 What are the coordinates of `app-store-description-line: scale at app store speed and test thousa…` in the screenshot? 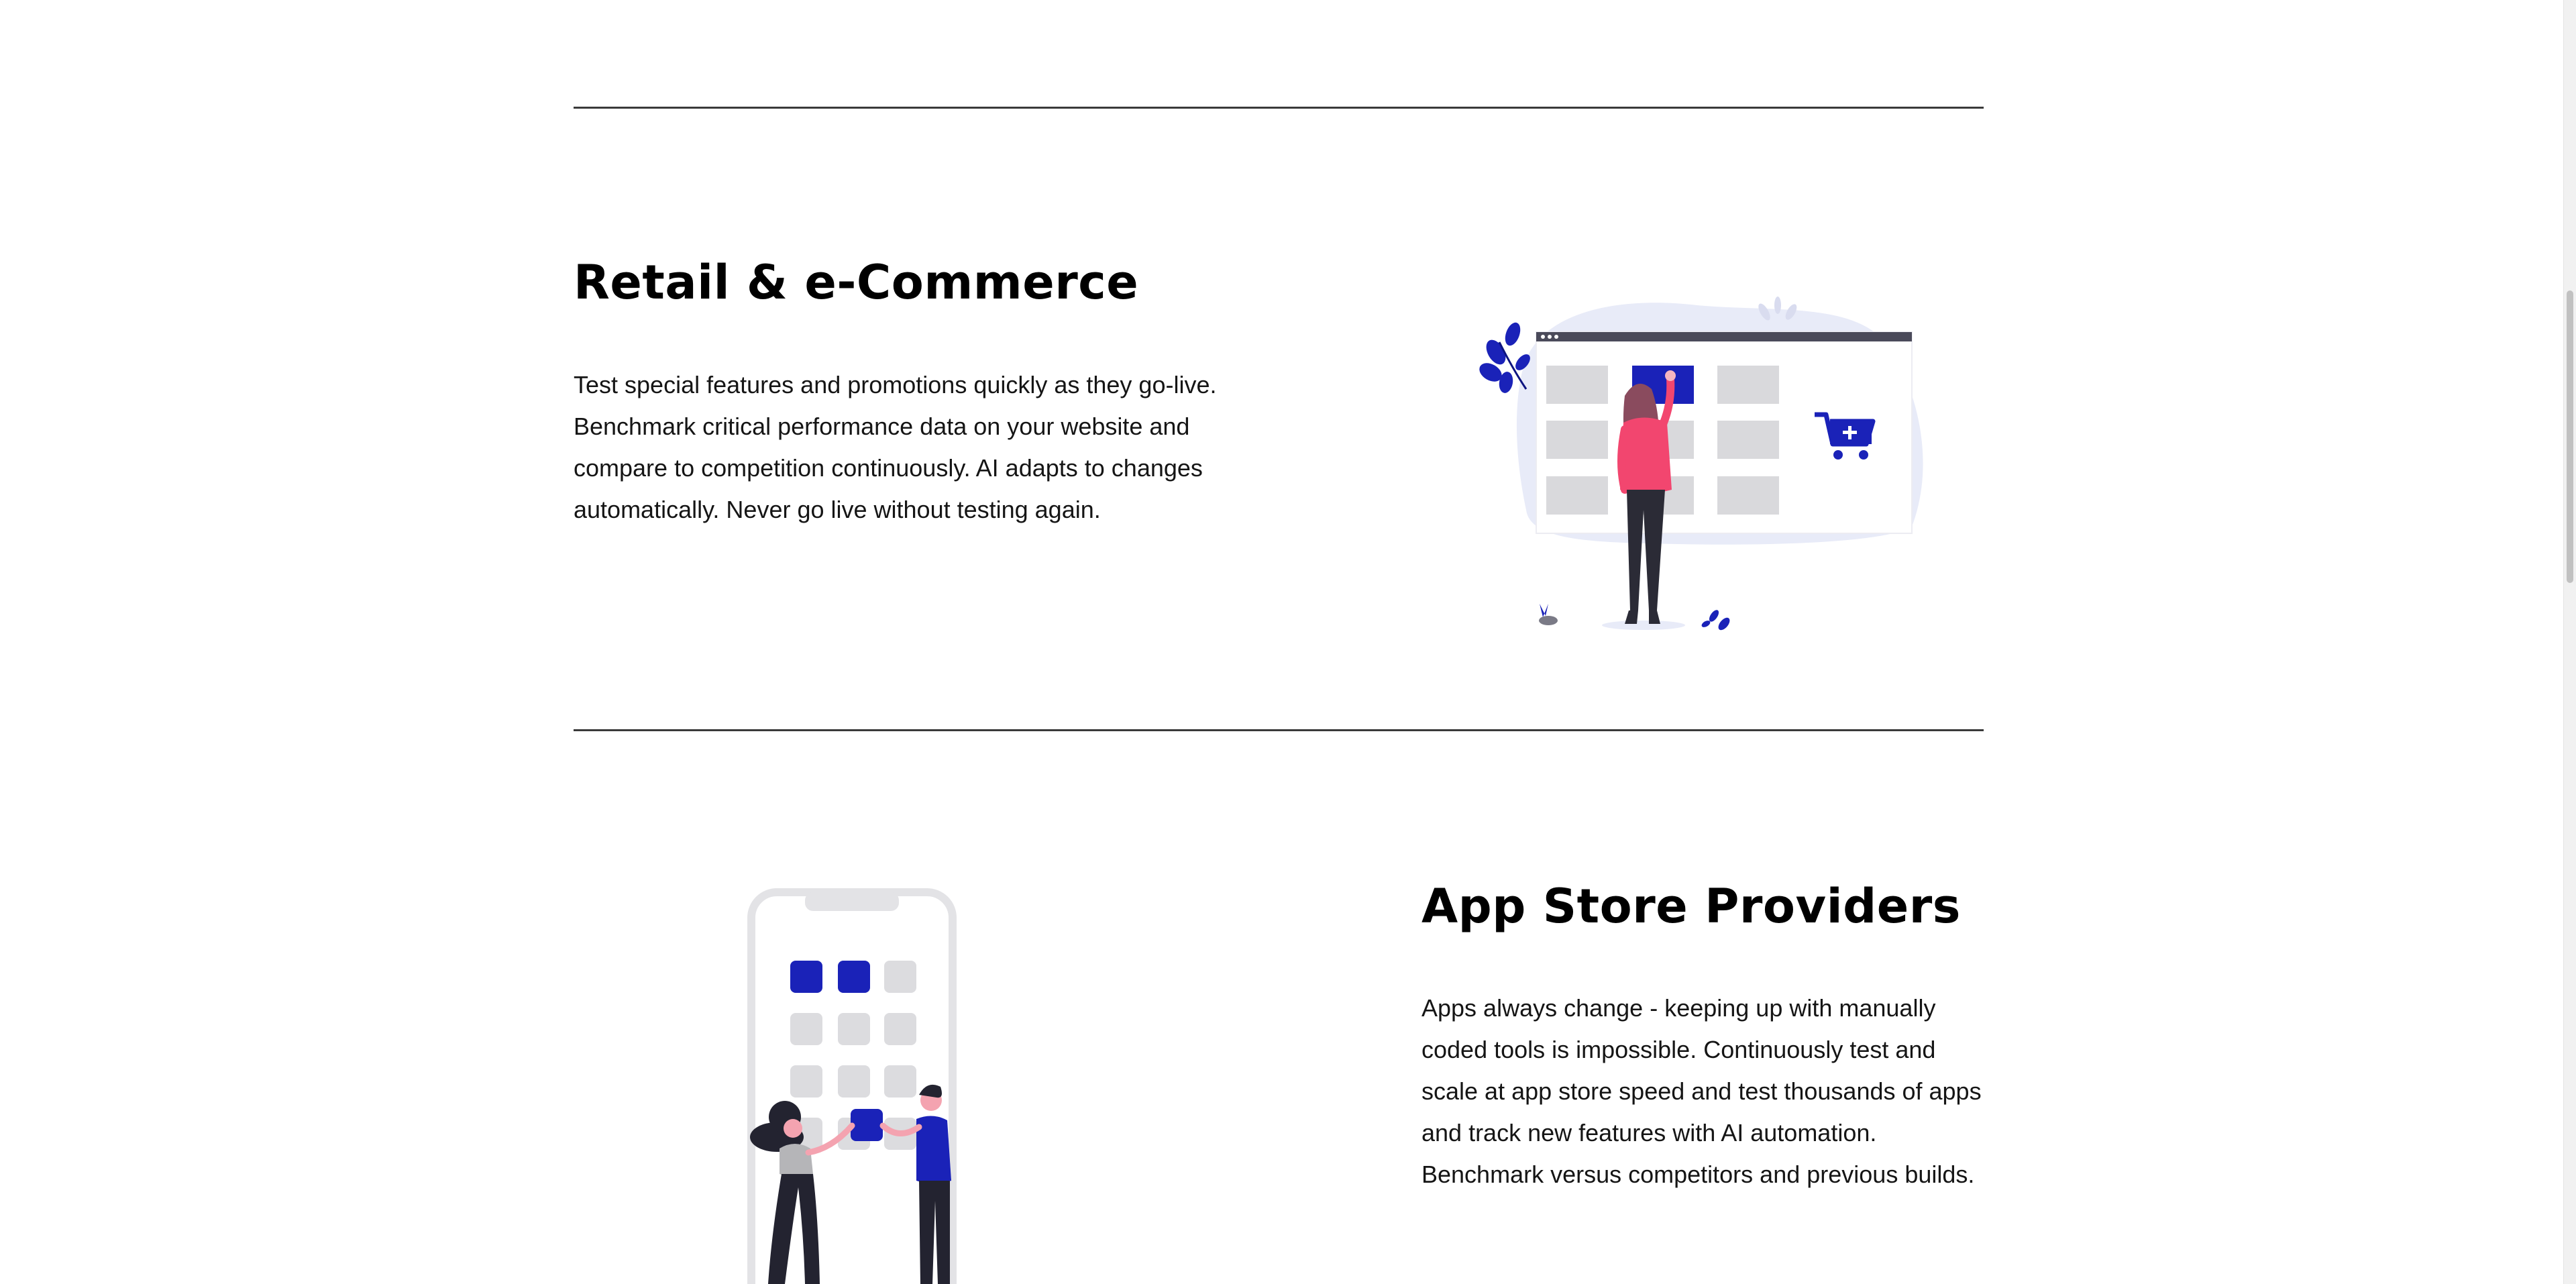 It's located at (1701, 1091).